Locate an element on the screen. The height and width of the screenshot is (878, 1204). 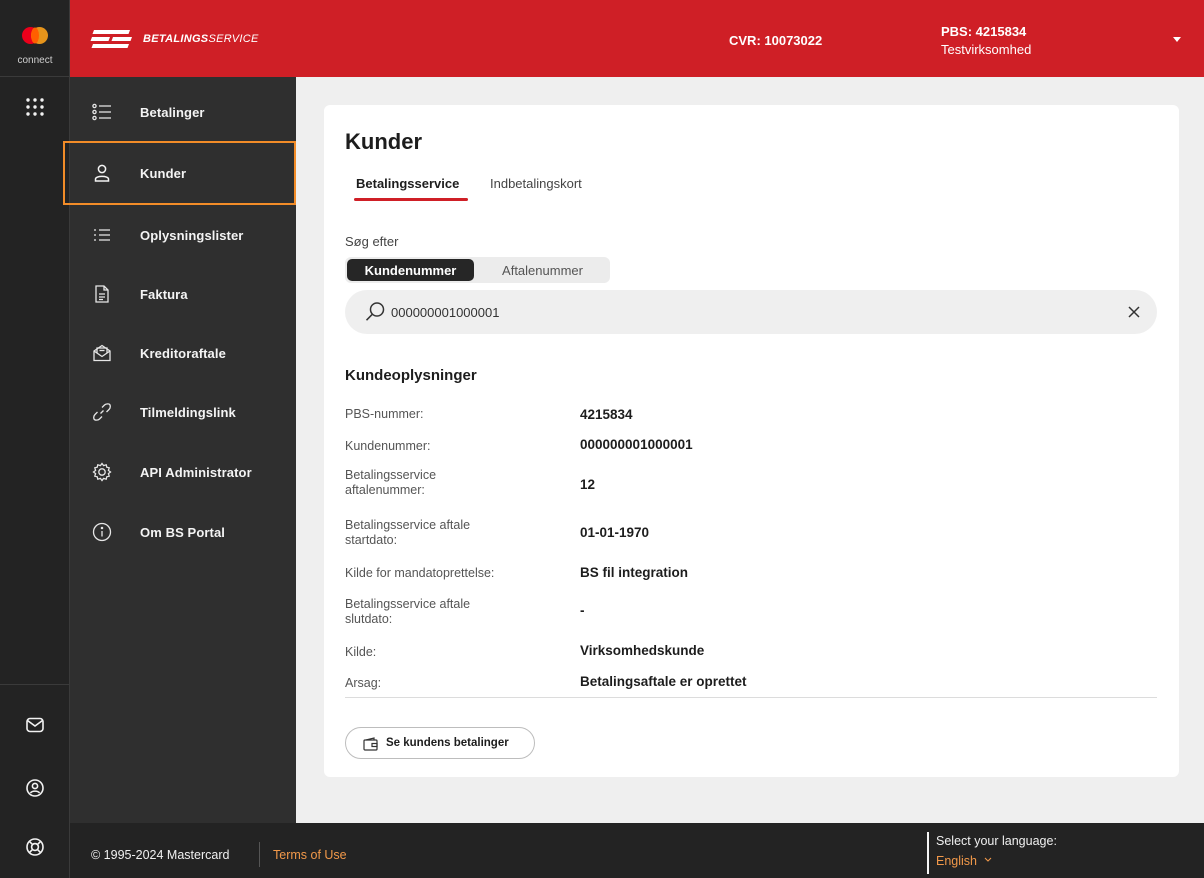
link-icon is located at coordinates (102, 412).